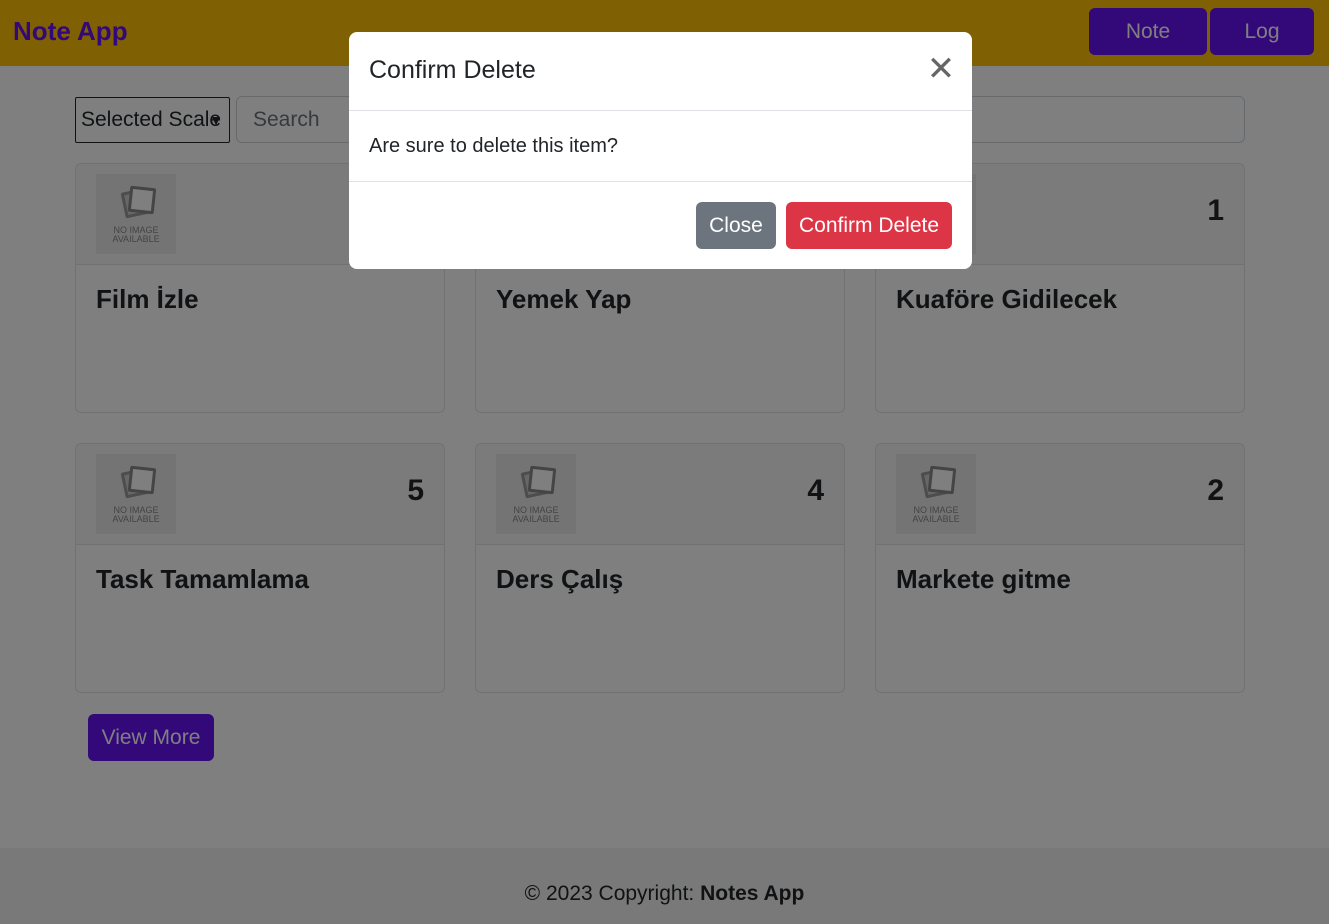 The width and height of the screenshot is (1329, 924). I want to click on close-icon: ✕, so click(941, 69).